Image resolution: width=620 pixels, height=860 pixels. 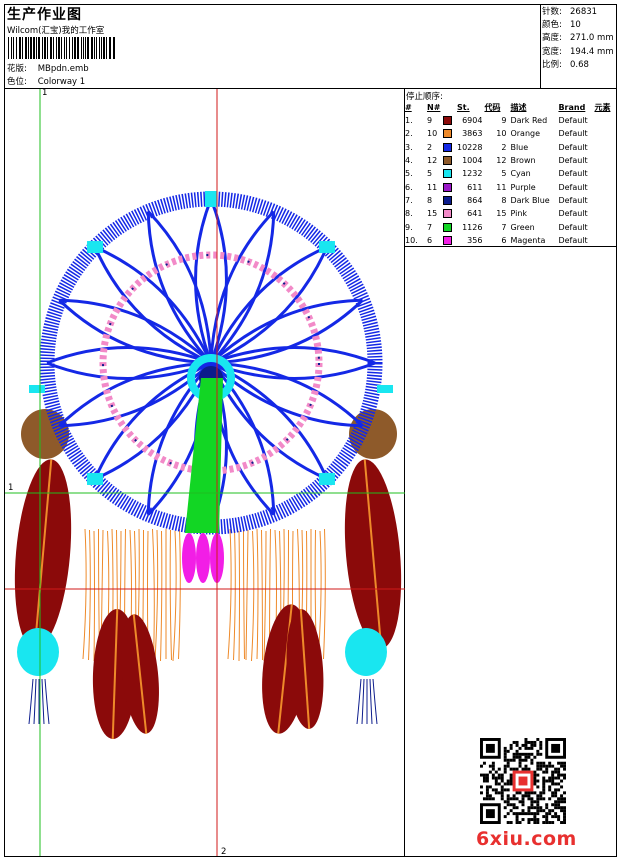 I want to click on table-row: 6. 11 611 11 Purple Default, so click(x=507, y=186).